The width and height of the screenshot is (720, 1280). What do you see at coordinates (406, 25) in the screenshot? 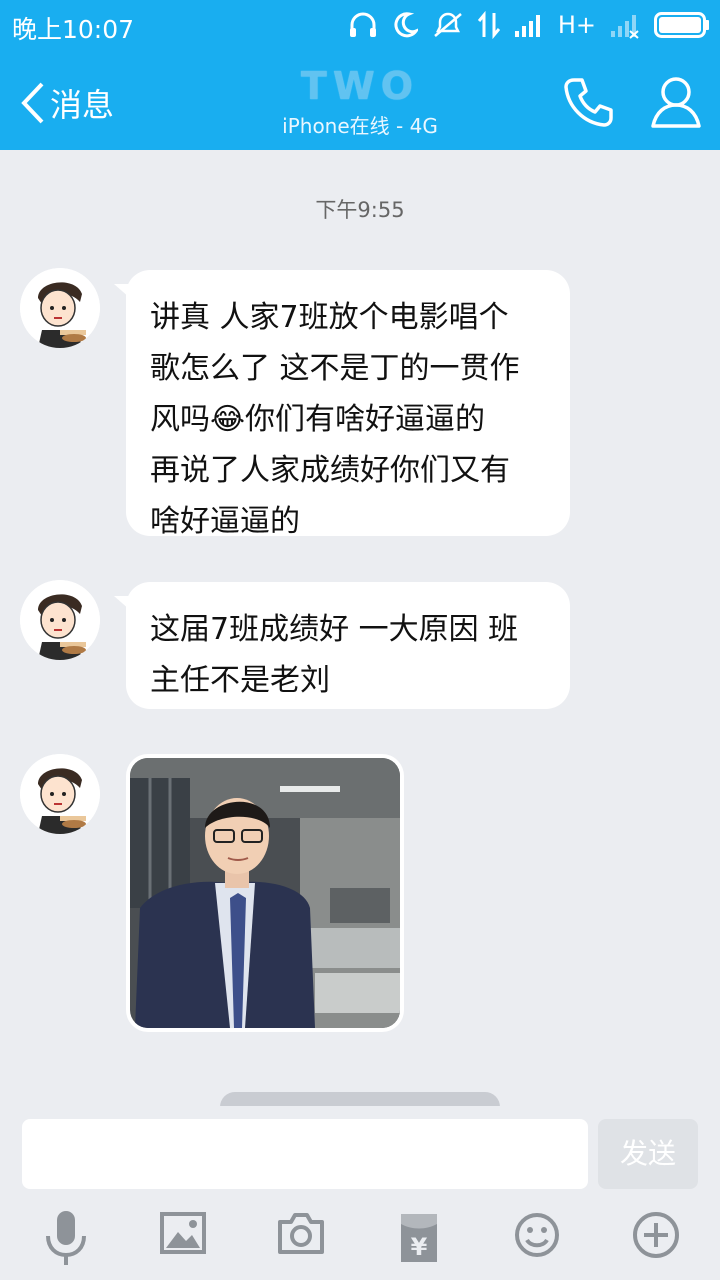
I see `moon-icon` at bounding box center [406, 25].